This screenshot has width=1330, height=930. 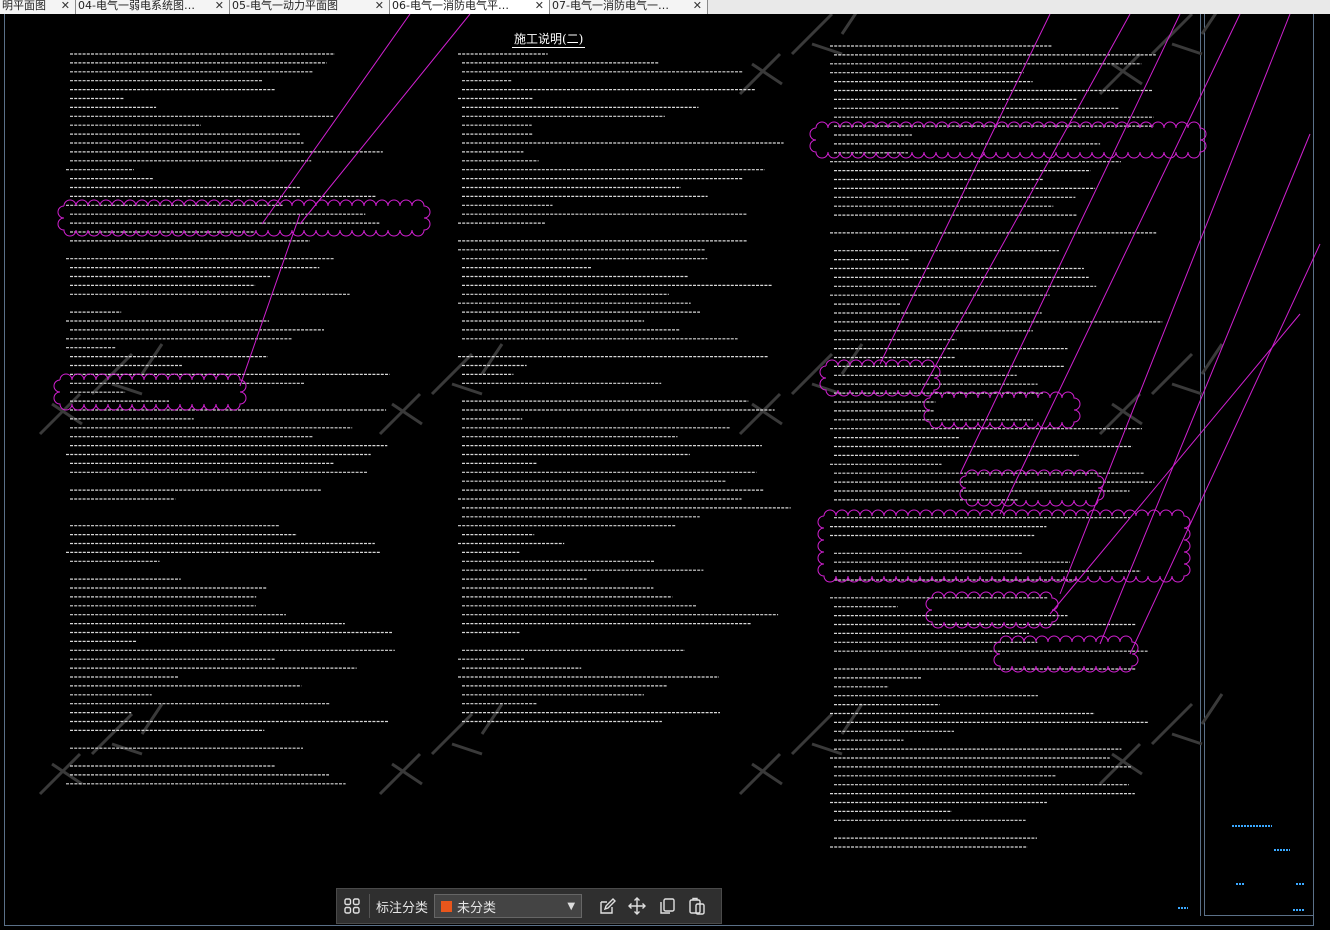 I want to click on toolbar-separator, so click(x=369, y=906).